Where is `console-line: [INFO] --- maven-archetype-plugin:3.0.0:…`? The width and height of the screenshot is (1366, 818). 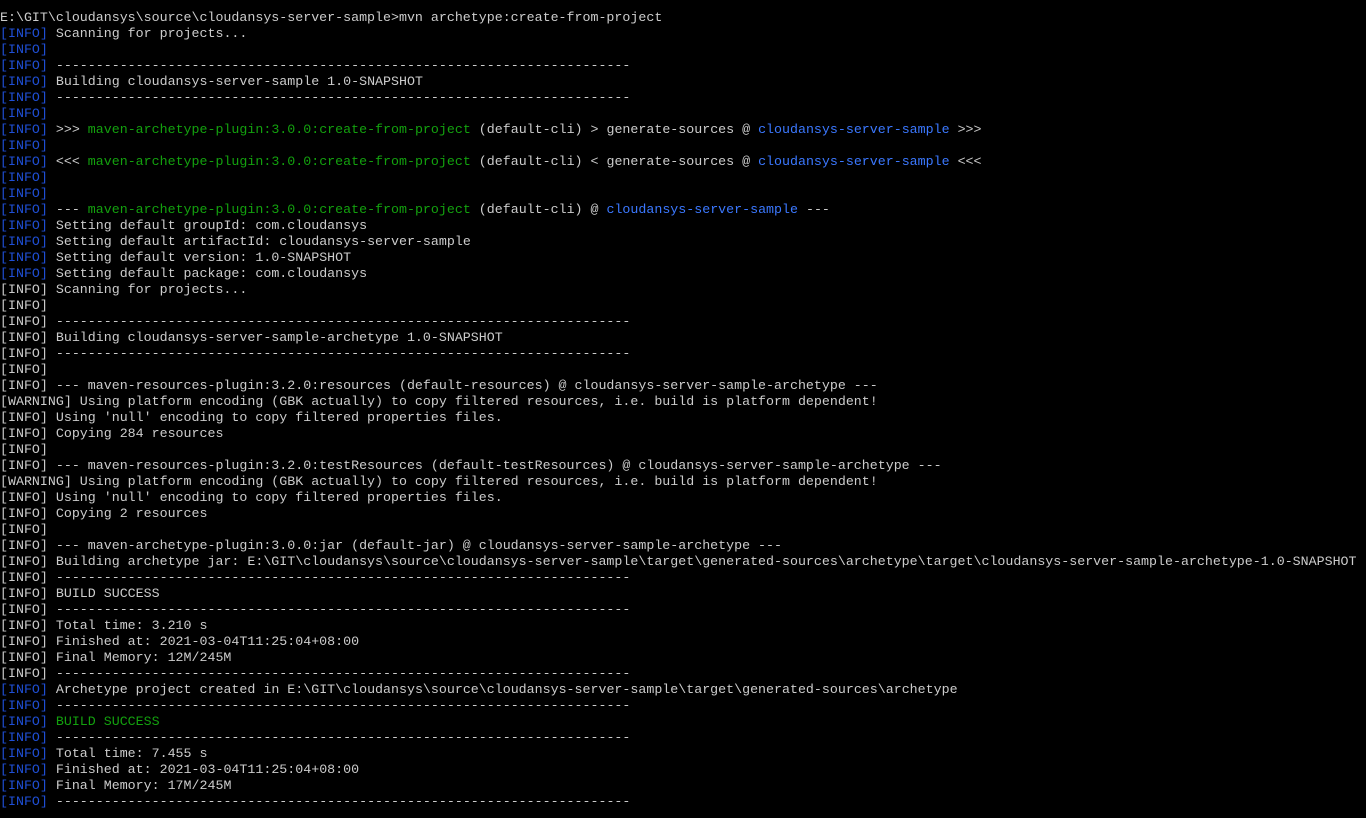 console-line: [INFO] --- maven-archetype-plugin:3.0.0:… is located at coordinates (683, 210).